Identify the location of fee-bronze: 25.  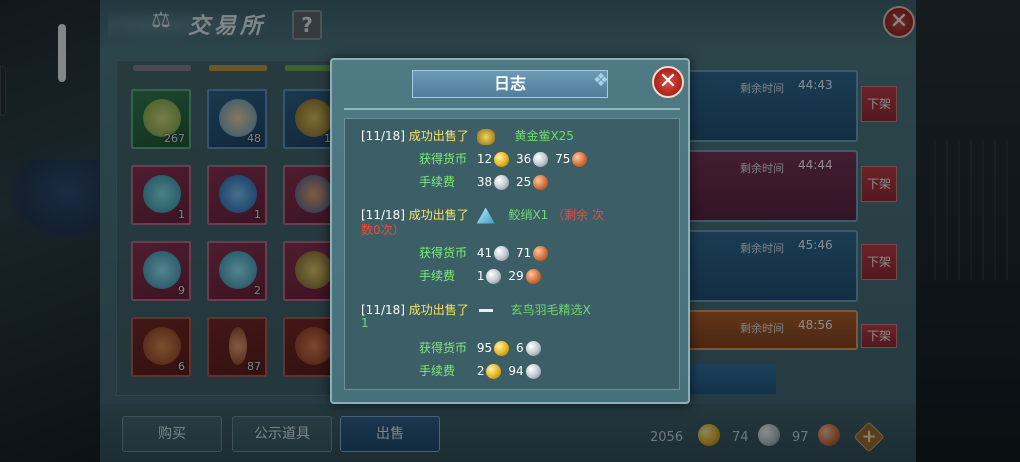
(523, 182).